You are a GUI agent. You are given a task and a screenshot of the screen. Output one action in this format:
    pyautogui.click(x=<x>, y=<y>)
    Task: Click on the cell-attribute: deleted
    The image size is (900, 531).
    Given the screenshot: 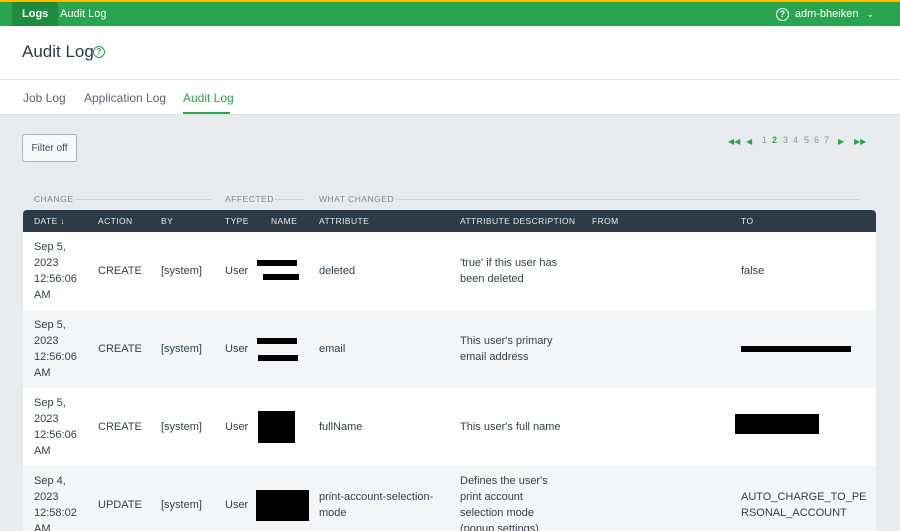 What is the action you would take?
    pyautogui.click(x=337, y=271)
    